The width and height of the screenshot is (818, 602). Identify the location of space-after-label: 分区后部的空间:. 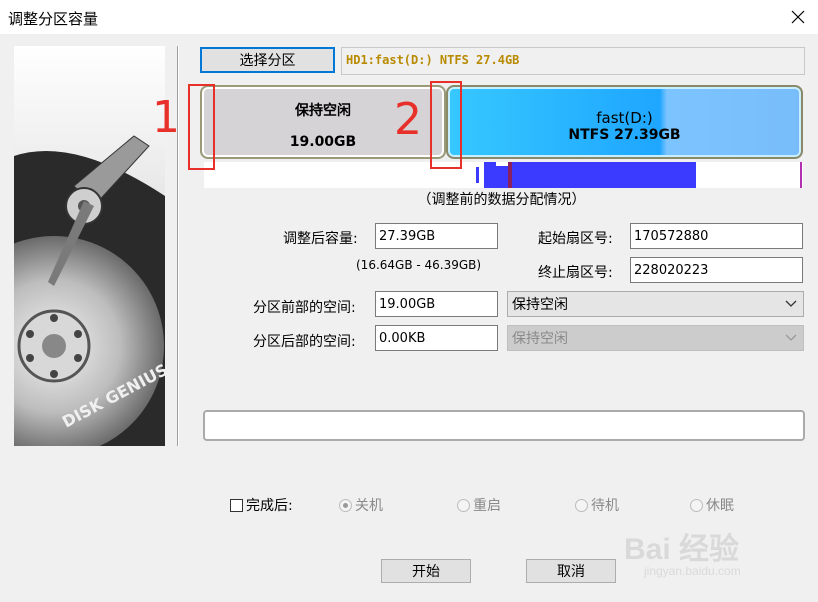
(304, 342).